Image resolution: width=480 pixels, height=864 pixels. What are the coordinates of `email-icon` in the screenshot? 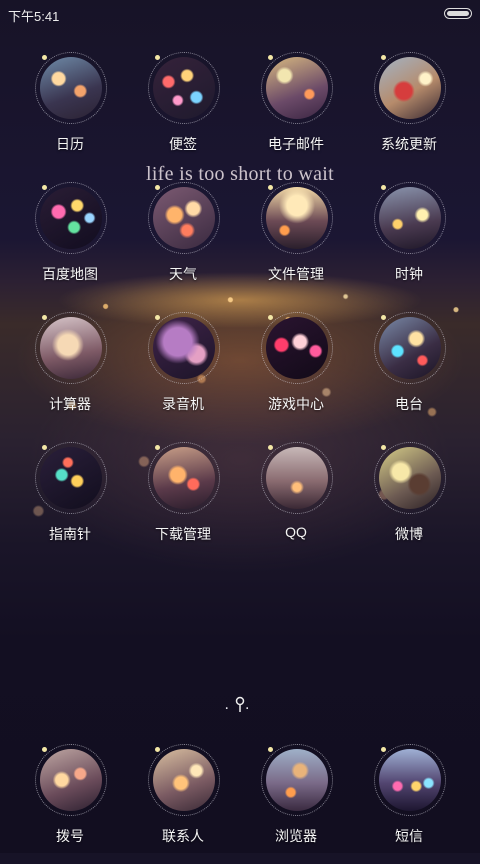 It's located at (297, 88).